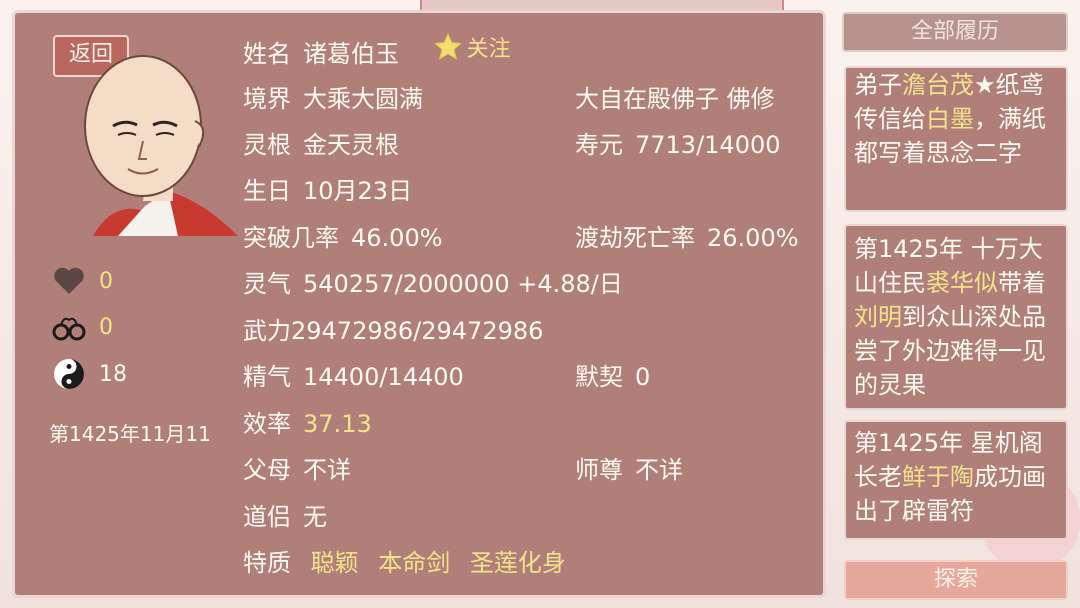  What do you see at coordinates (397, 238) in the screenshot?
I see `breakthrough-value: 46.00%` at bounding box center [397, 238].